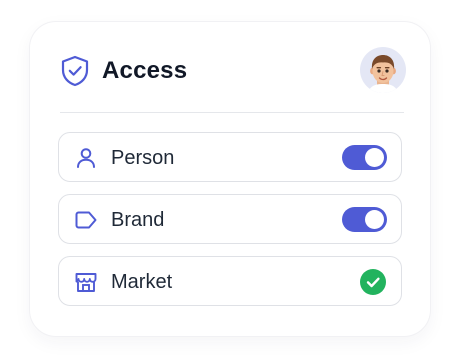 The image size is (462, 360). I want to click on permission-label: Market, so click(142, 282).